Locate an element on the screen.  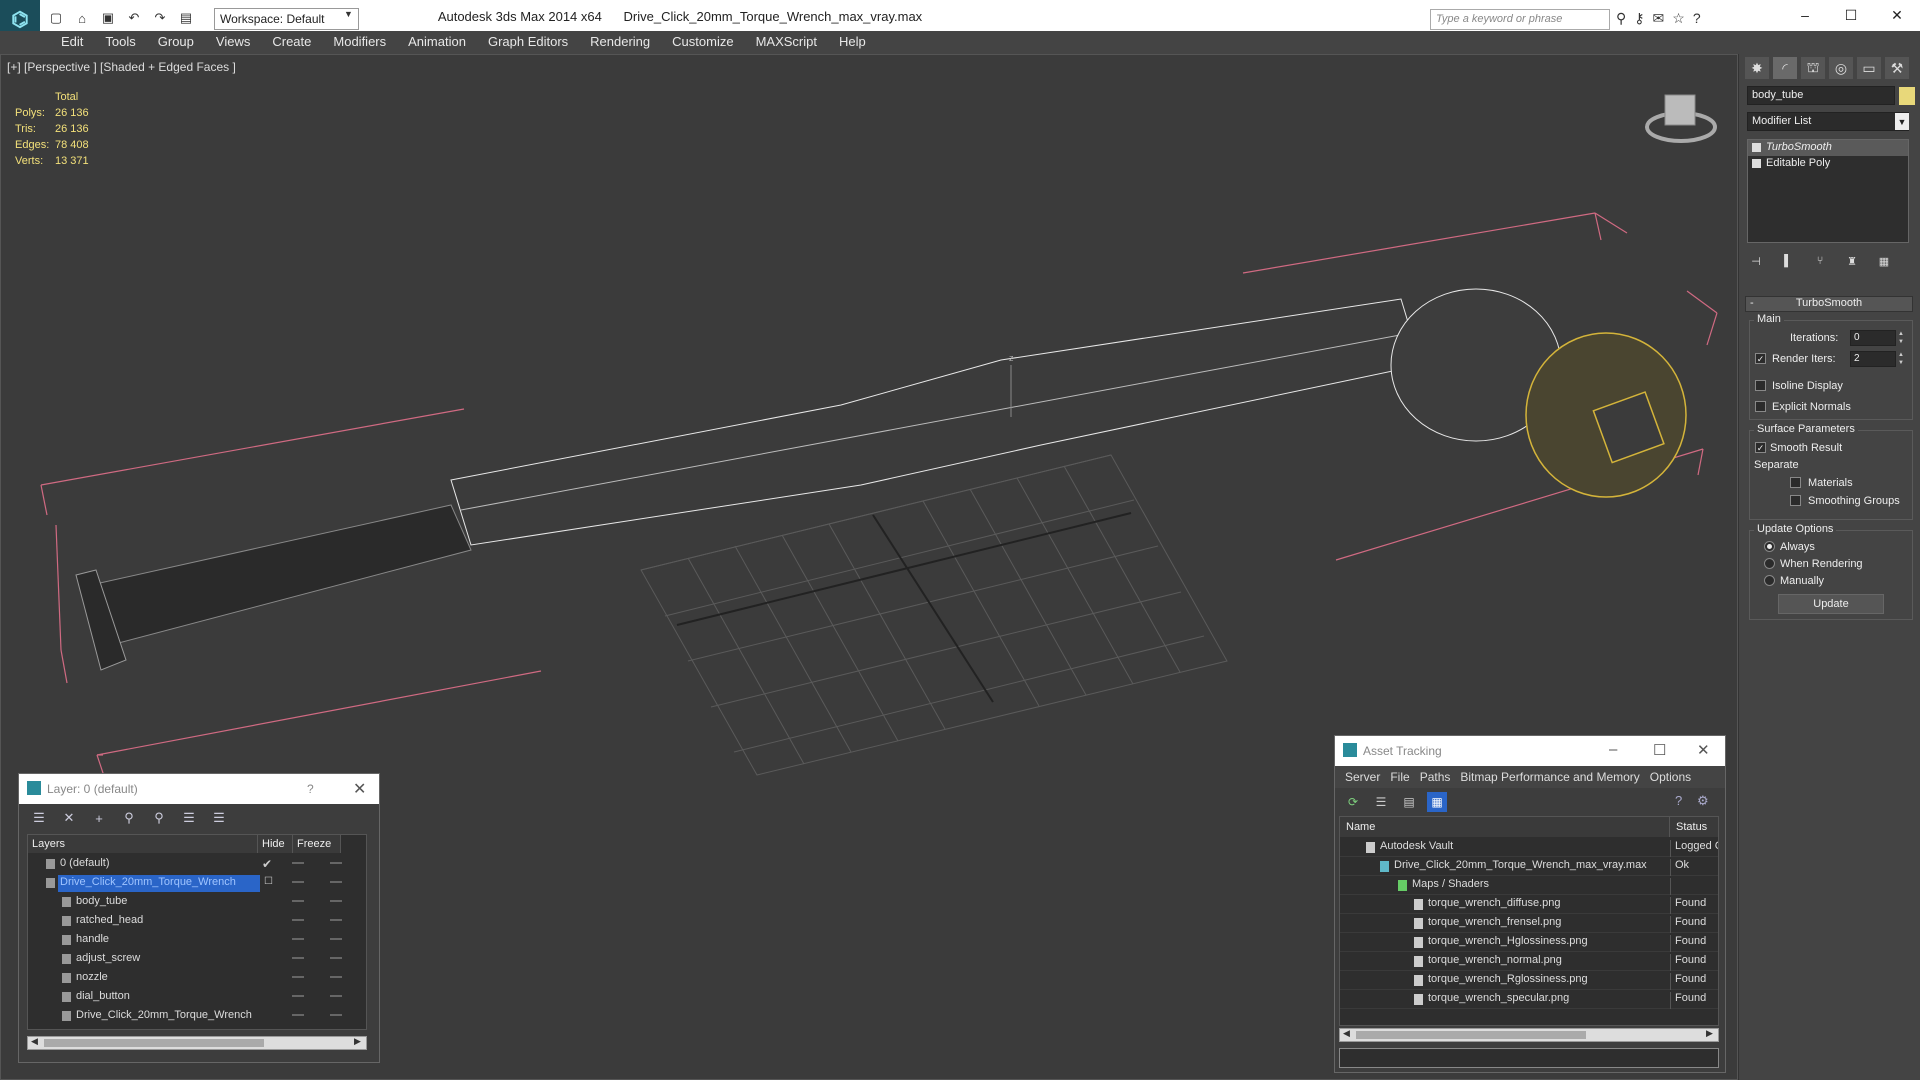
key-icon: ⚷ is located at coordinates (1639, 18).